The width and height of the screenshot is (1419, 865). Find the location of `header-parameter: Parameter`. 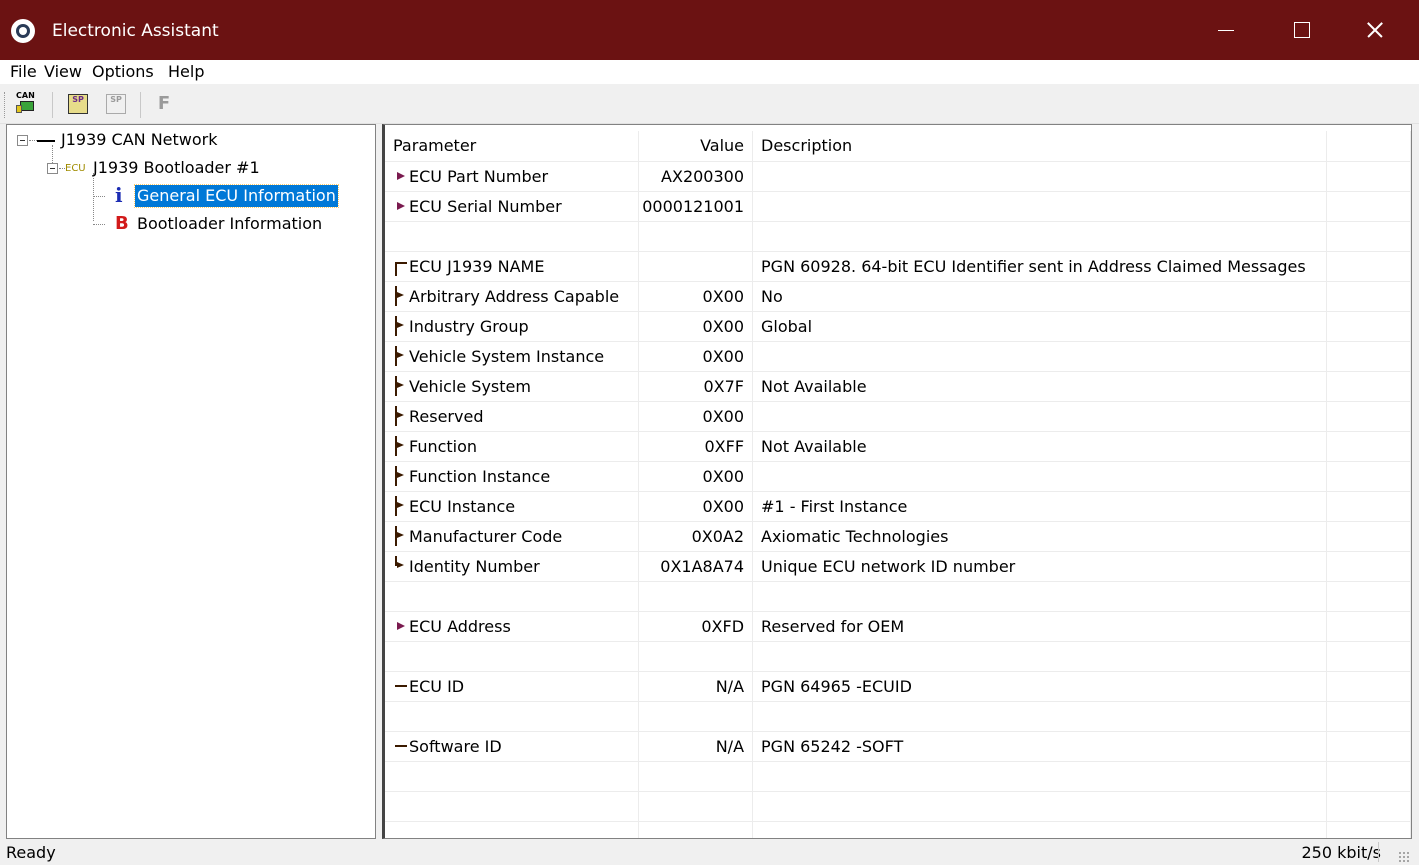

header-parameter: Parameter is located at coordinates (512, 146).